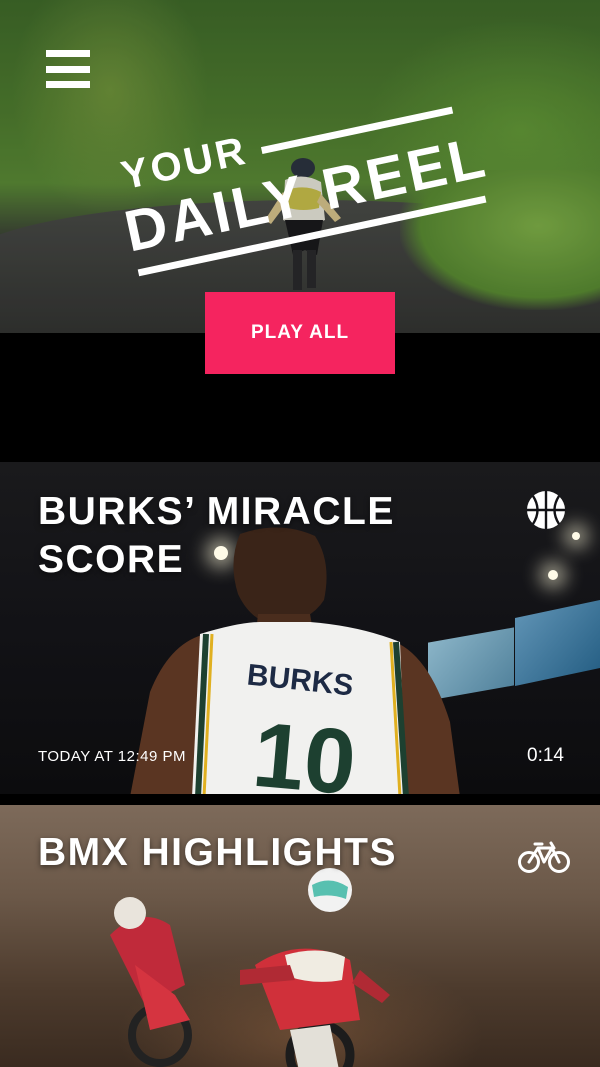 Image resolution: width=600 pixels, height=1067 pixels. Describe the element at coordinates (557, 643) in the screenshot. I see `arena-screen` at that location.